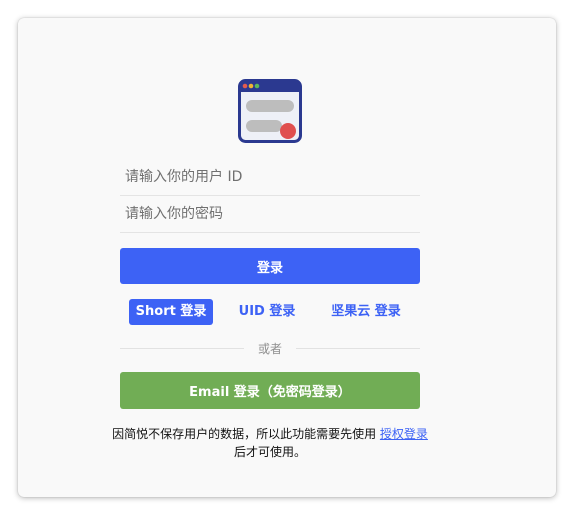 The height and width of the screenshot is (515, 574). Describe the element at coordinates (267, 312) in the screenshot. I see `tab-uid-login: UID 登录` at that location.